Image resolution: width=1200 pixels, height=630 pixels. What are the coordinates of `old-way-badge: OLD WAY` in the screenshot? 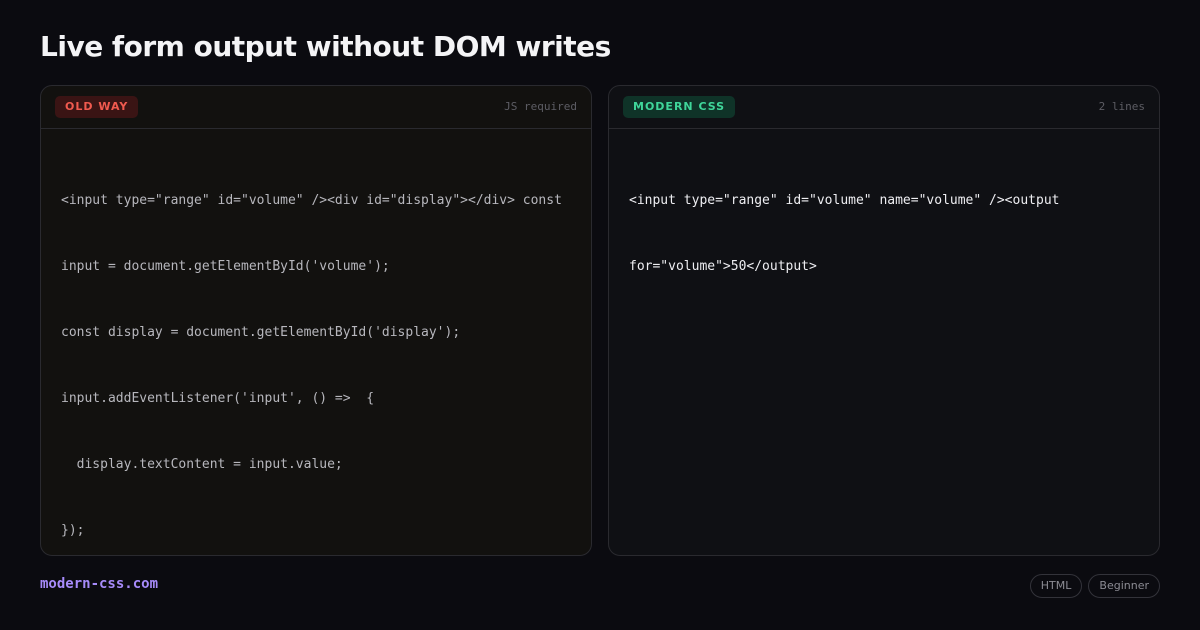 It's located at (97, 107).